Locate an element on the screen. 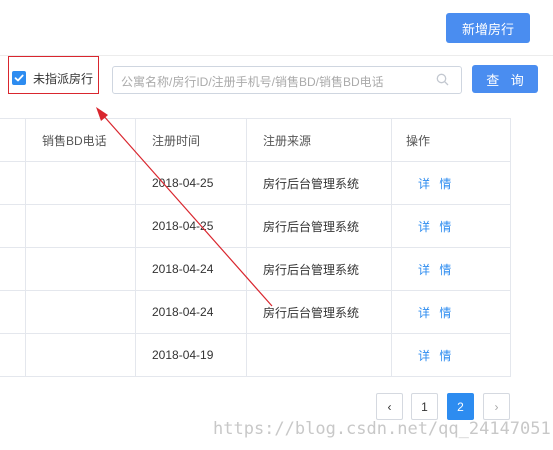  checkmark-icon is located at coordinates (19, 78).